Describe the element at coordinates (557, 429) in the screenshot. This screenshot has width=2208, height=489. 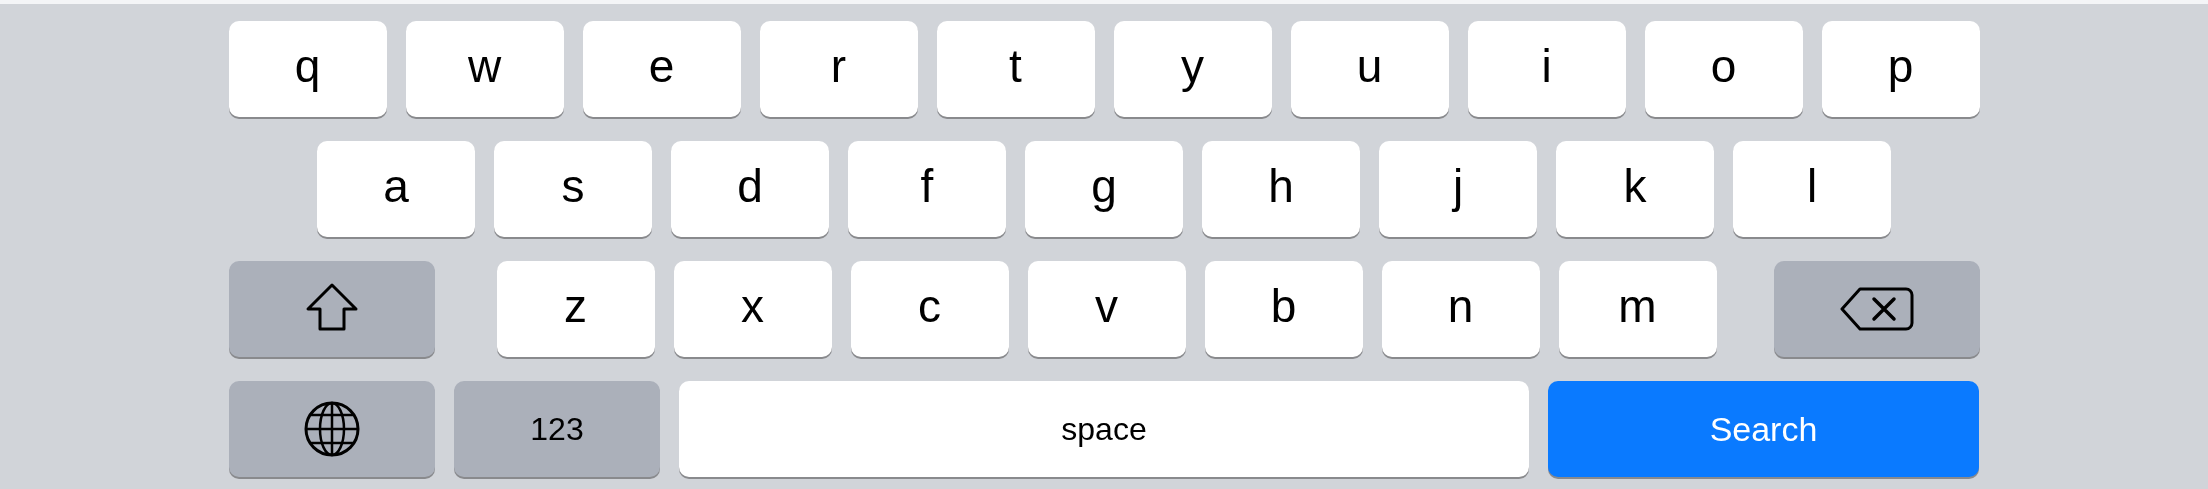
I see `numbers-key: 123` at that location.